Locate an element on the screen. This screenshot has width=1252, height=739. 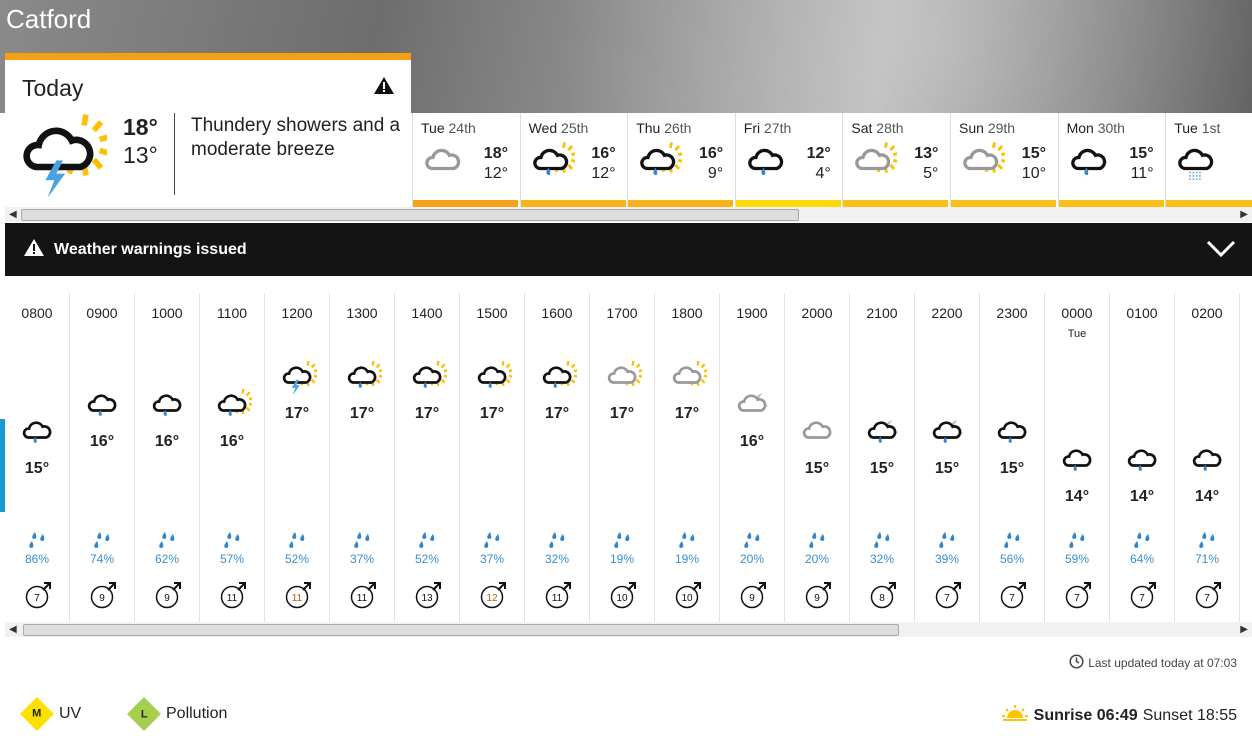
wind-speed: 9 is located at coordinates (167, 598).